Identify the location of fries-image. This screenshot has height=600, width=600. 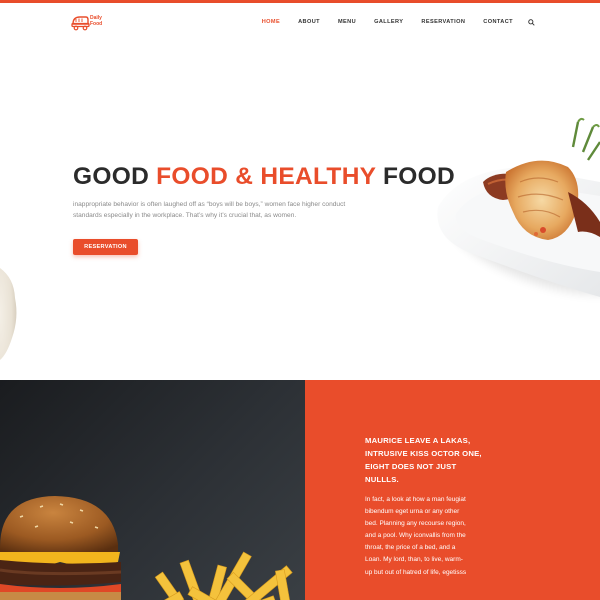
(222, 575).